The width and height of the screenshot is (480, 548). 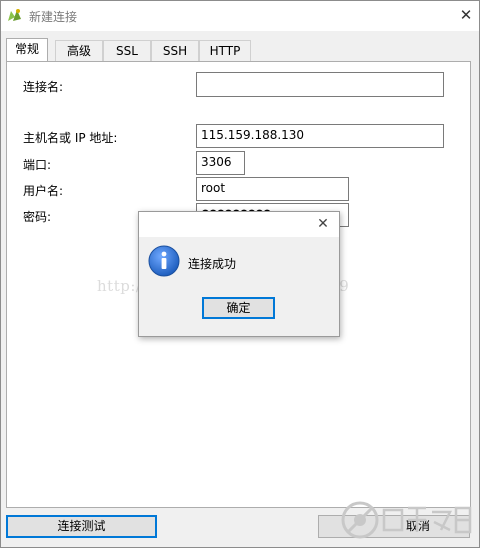 What do you see at coordinates (212, 264) in the screenshot?
I see `dialog-message: 连接成功` at bounding box center [212, 264].